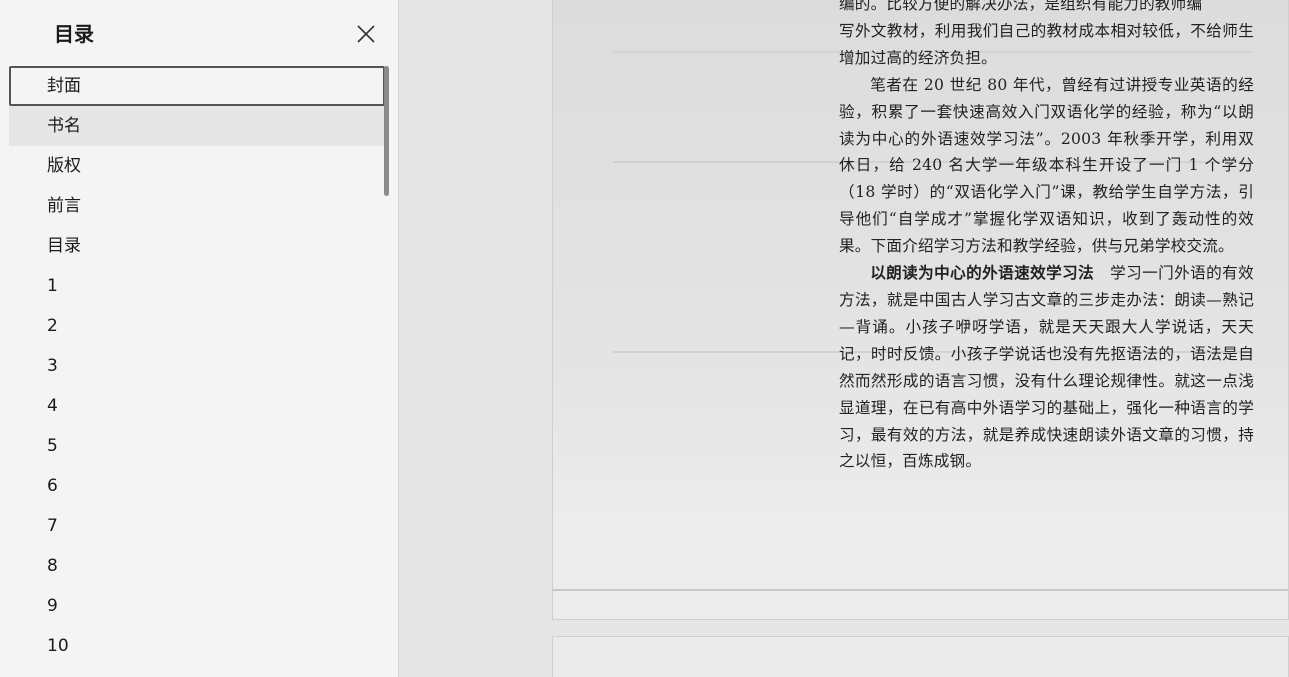 The image size is (1289, 677). I want to click on next-page, so click(920, 656).